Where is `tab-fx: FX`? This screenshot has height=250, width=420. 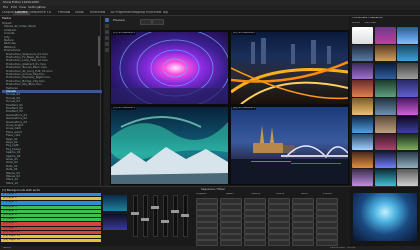
tab-fx: FX is located at coordinates (49, 13).